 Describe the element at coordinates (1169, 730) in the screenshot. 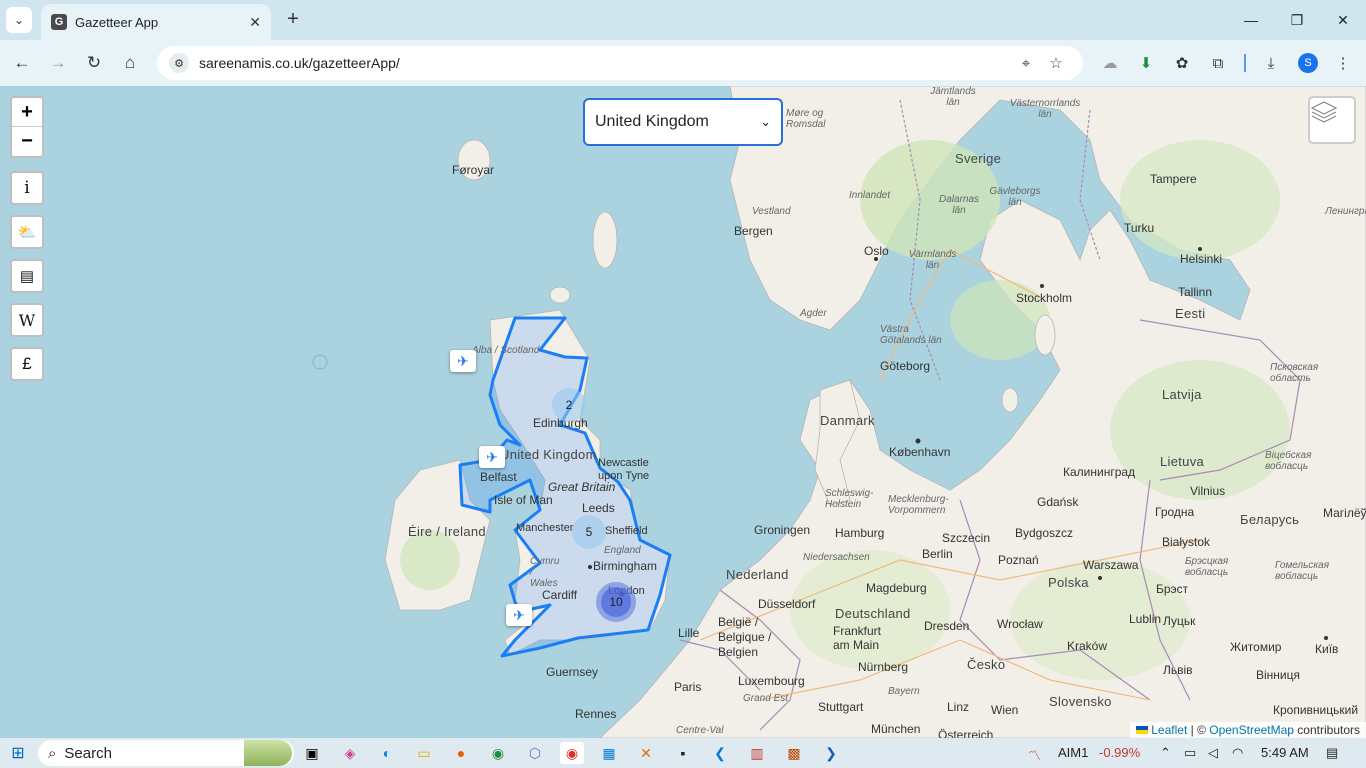

I see `leaflet-link: Leaflet` at that location.